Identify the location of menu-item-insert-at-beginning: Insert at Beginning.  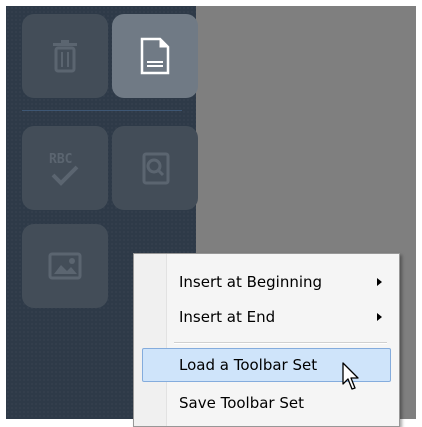
(266, 282).